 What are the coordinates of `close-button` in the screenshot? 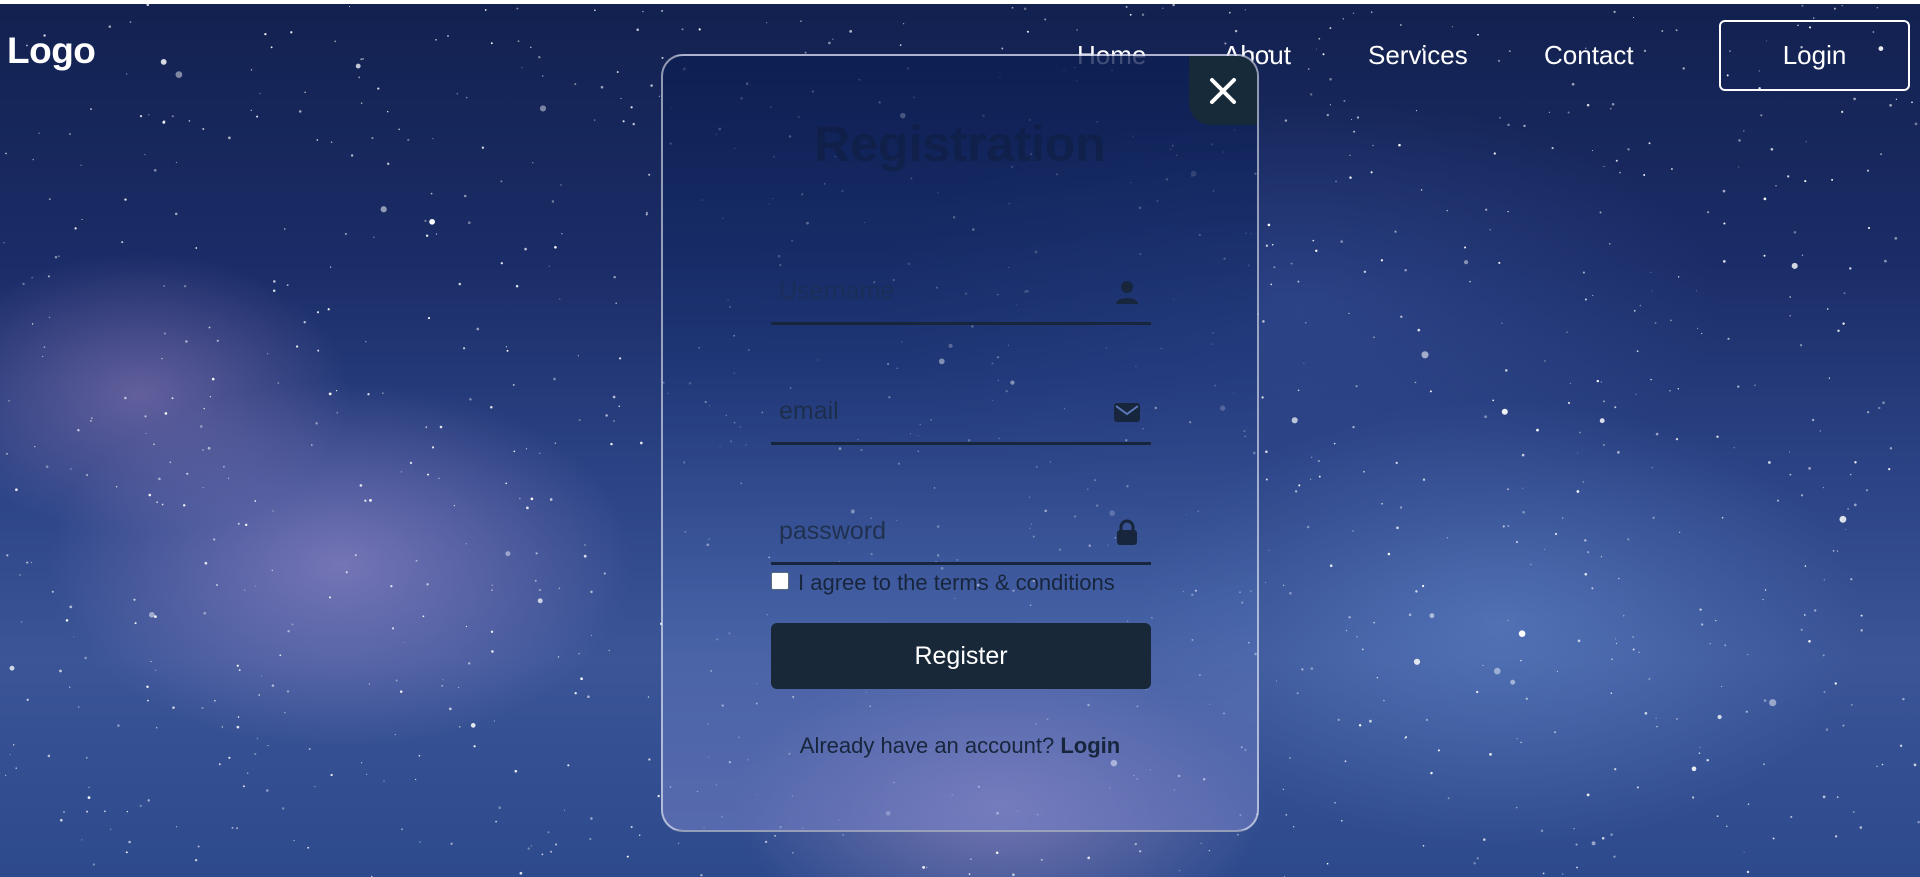 It's located at (1223, 90).